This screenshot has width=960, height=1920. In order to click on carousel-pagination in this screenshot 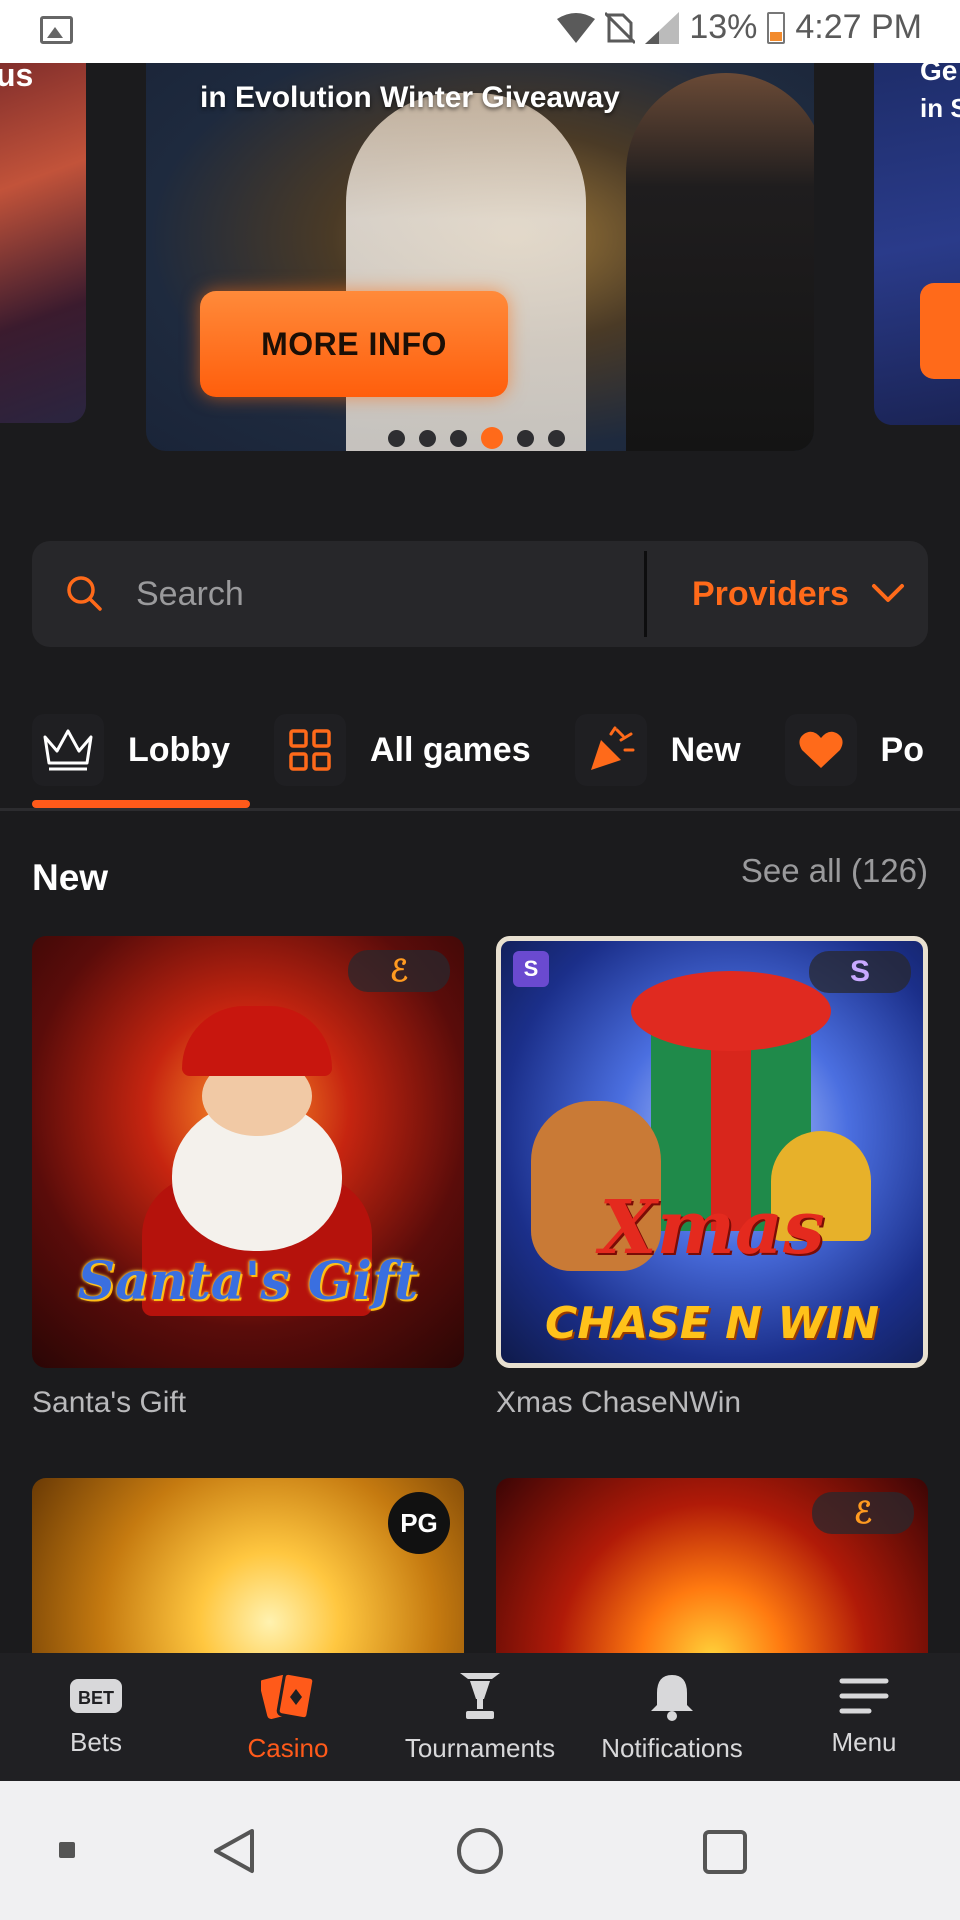, I will do `click(476, 438)`.